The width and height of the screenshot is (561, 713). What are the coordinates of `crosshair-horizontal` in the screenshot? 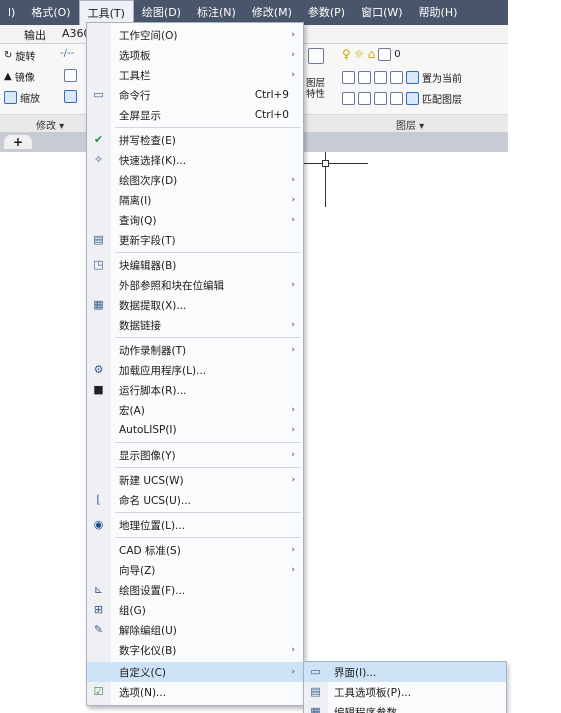 It's located at (334, 163).